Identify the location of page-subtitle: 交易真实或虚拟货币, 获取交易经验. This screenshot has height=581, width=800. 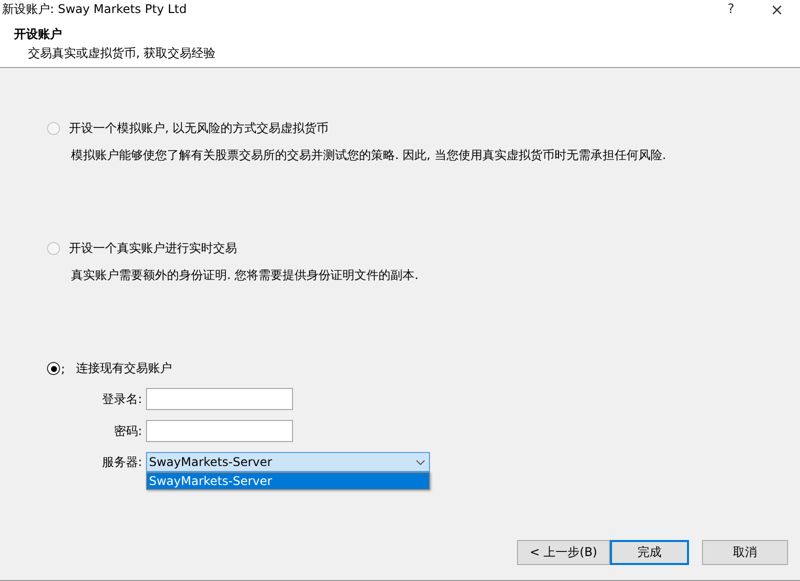
(122, 53).